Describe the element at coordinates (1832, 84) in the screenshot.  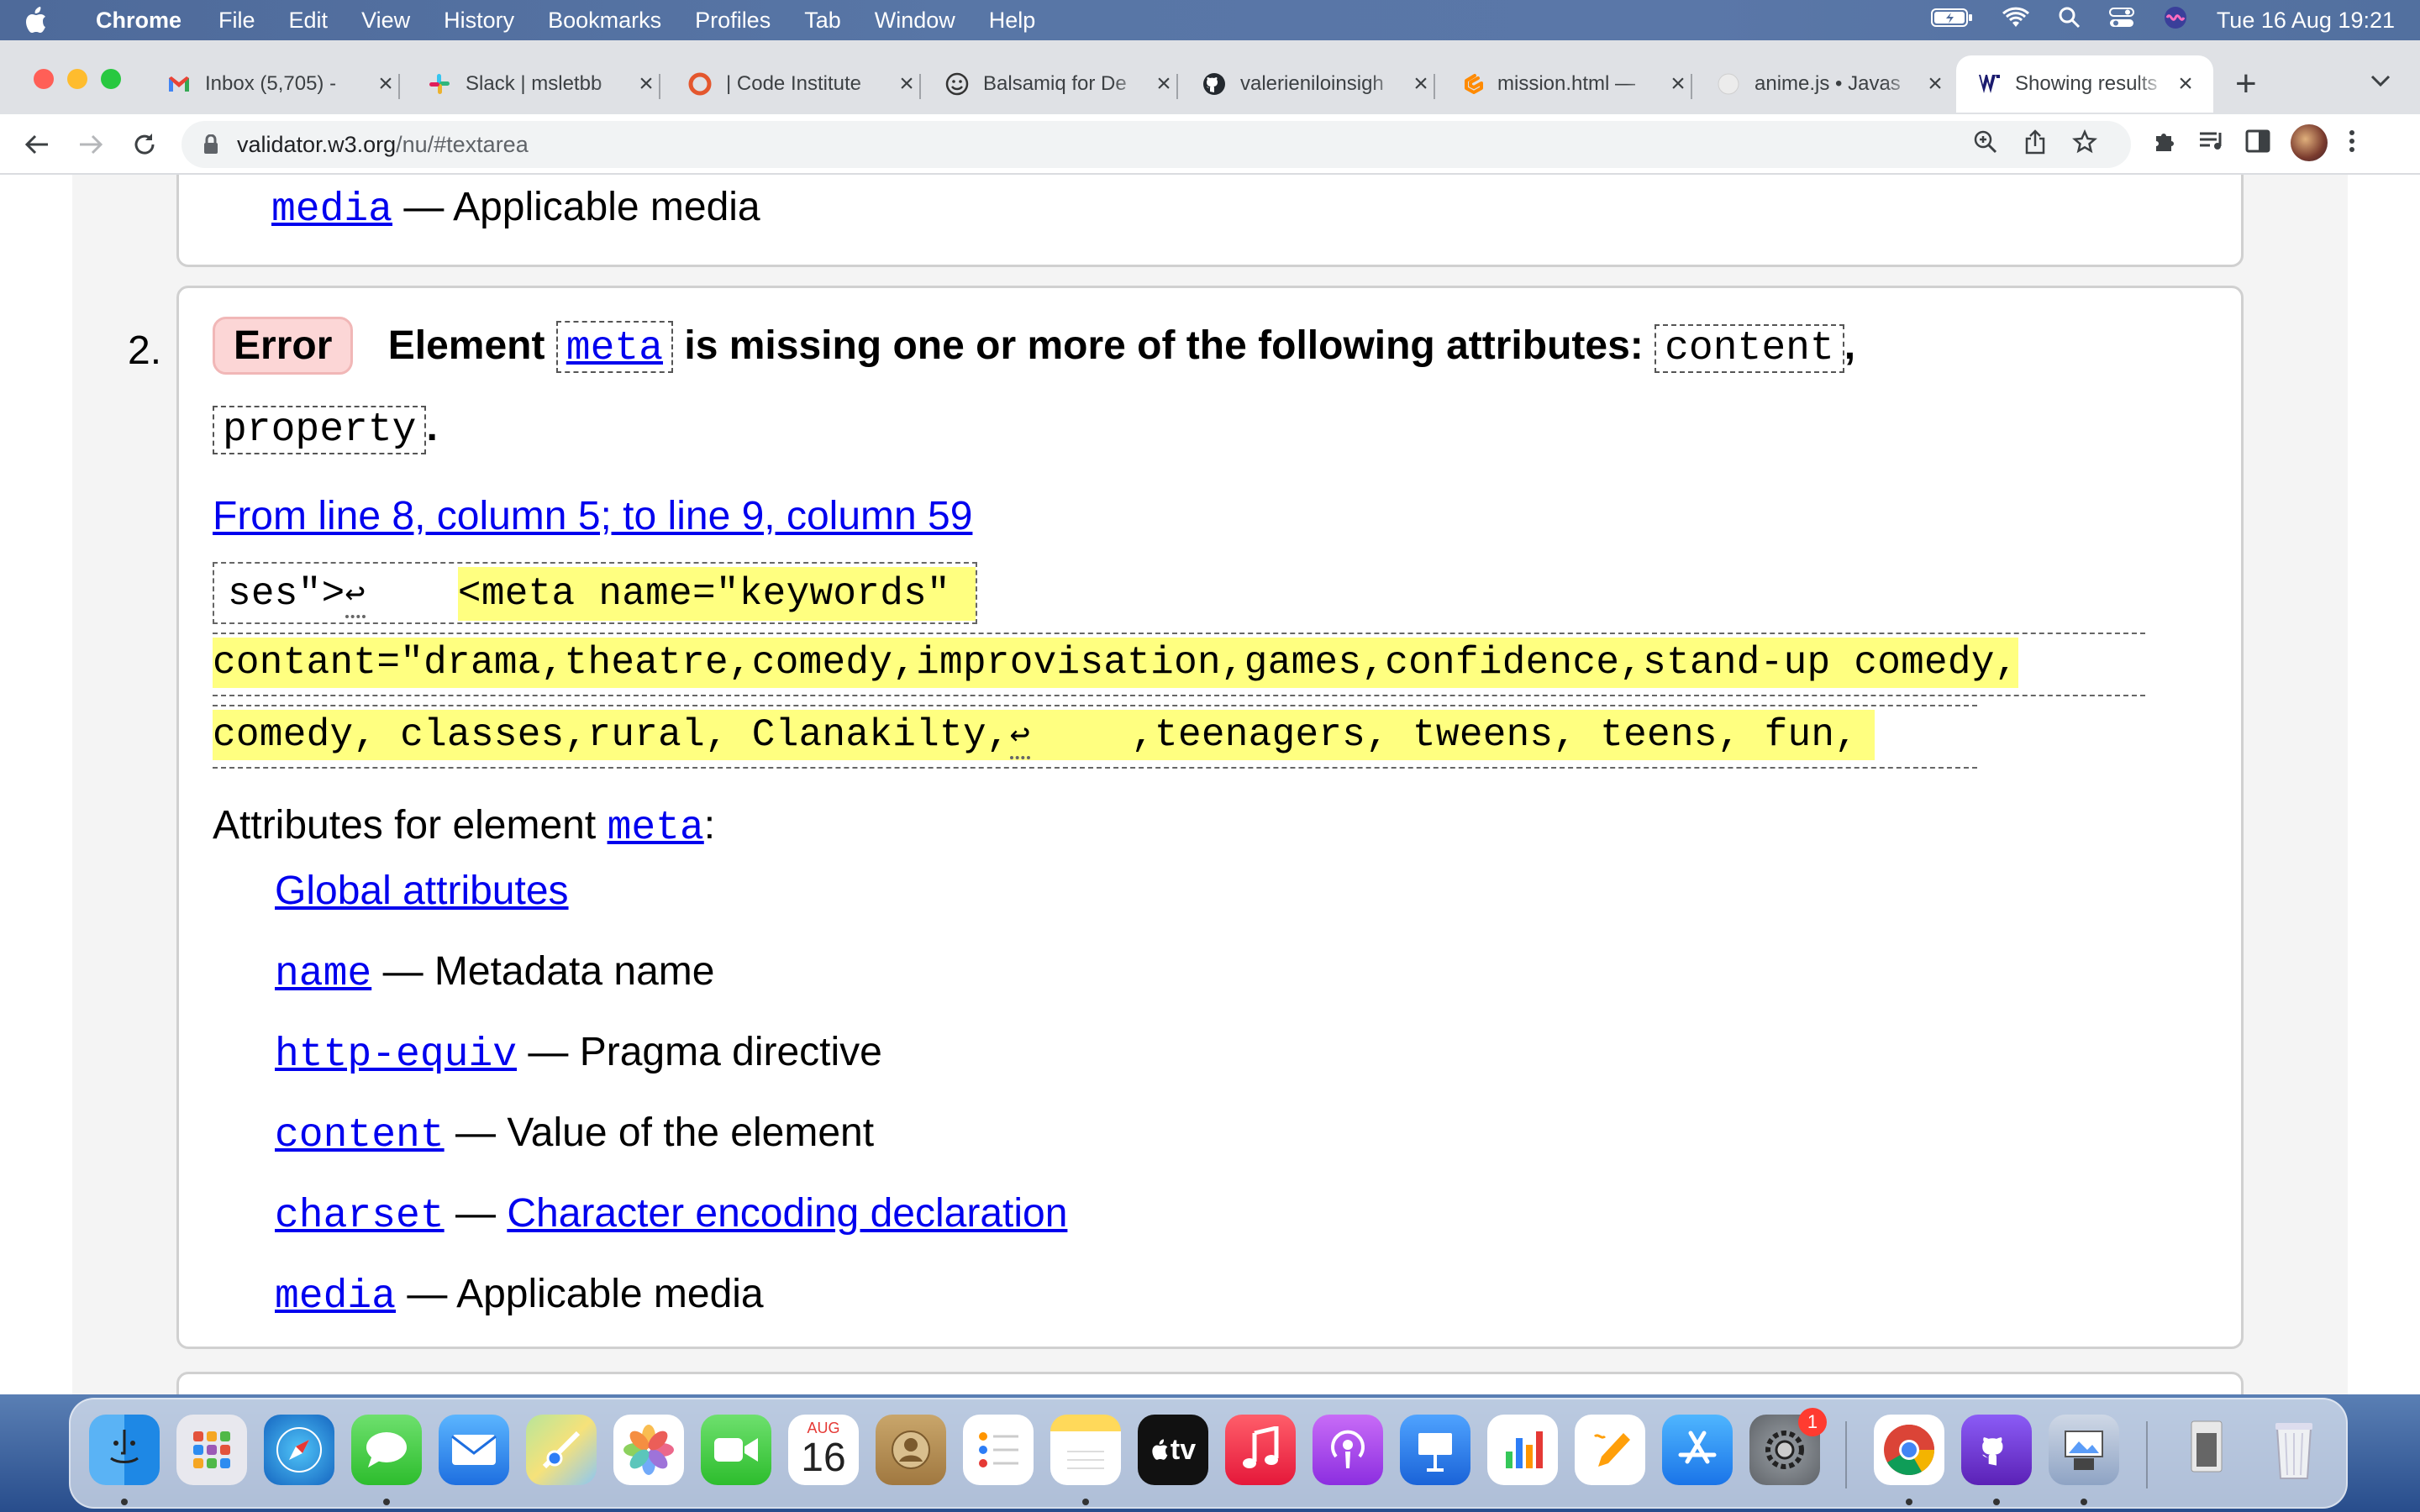
I see `tab-animejs: anime.js • Javas ×` at that location.